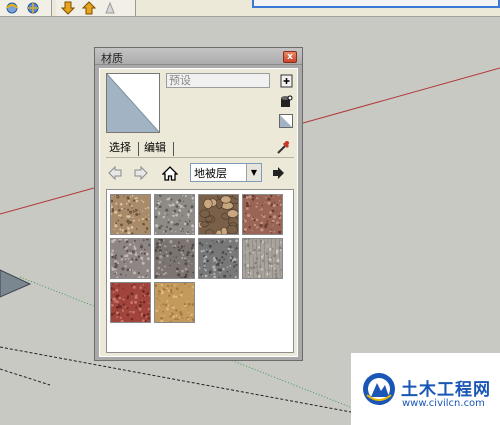 The width and height of the screenshot is (500, 425). I want to click on globe-icon, so click(33, 8).